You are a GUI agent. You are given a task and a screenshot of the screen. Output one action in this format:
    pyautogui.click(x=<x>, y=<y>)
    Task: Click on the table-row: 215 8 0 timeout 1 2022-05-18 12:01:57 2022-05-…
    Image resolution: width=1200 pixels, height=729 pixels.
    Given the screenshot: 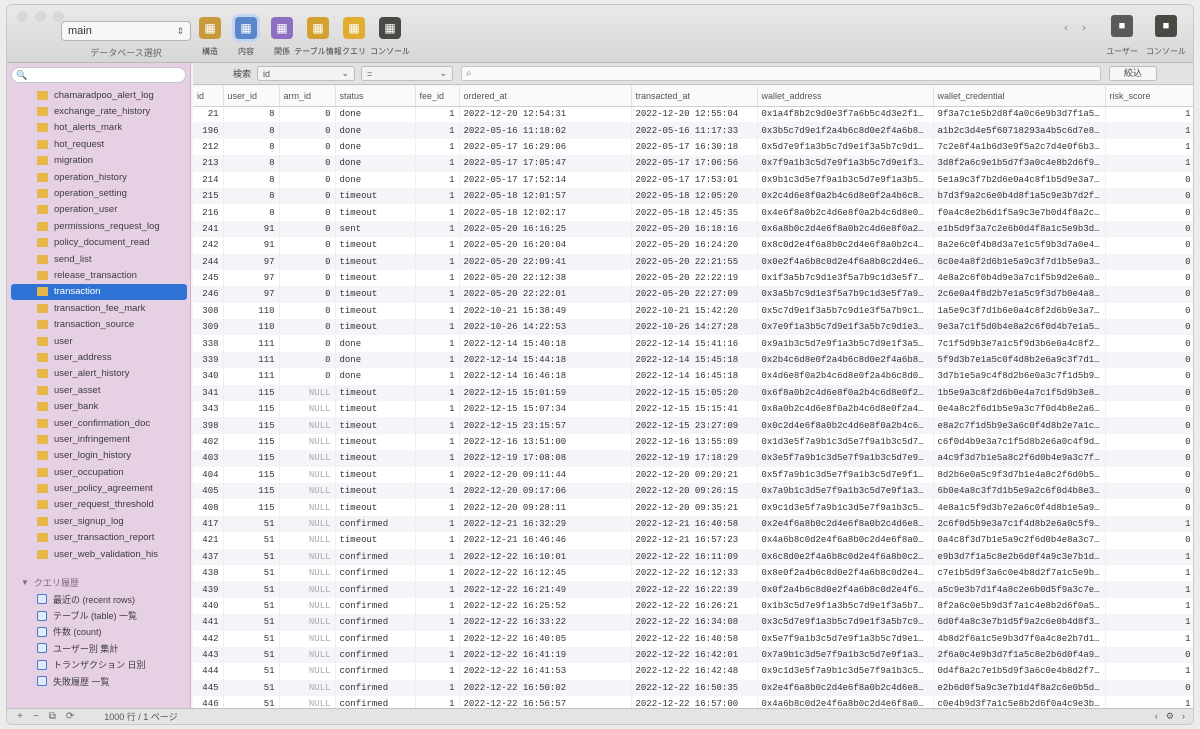 What is the action you would take?
    pyautogui.click(x=693, y=196)
    